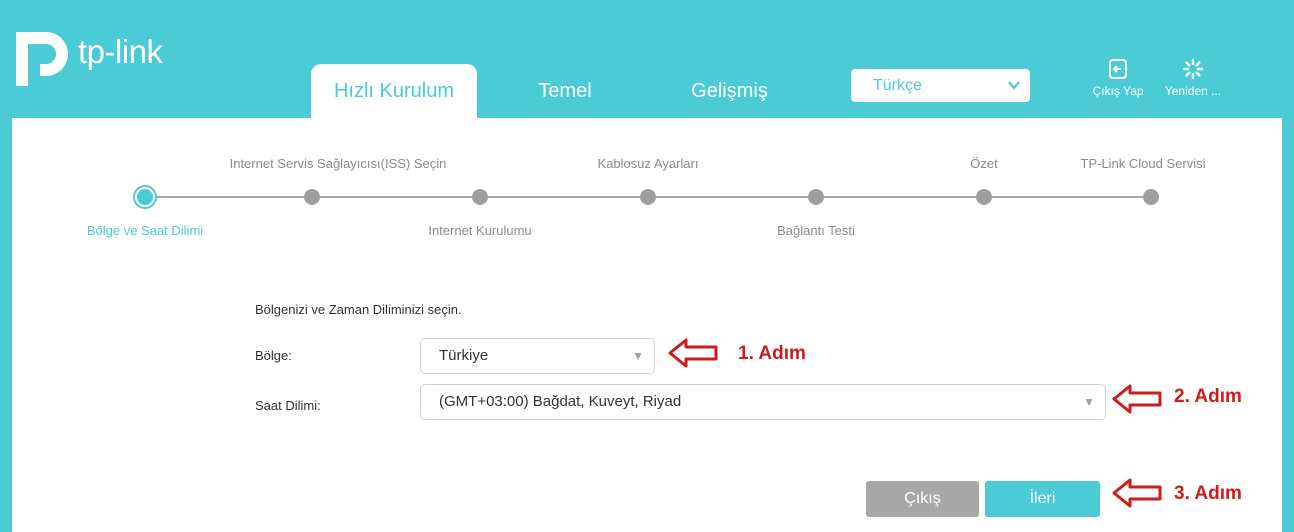 This screenshot has height=532, width=1294. What do you see at coordinates (648, 163) in the screenshot?
I see `step-label-wireless: Kablosuz Ayarları` at bounding box center [648, 163].